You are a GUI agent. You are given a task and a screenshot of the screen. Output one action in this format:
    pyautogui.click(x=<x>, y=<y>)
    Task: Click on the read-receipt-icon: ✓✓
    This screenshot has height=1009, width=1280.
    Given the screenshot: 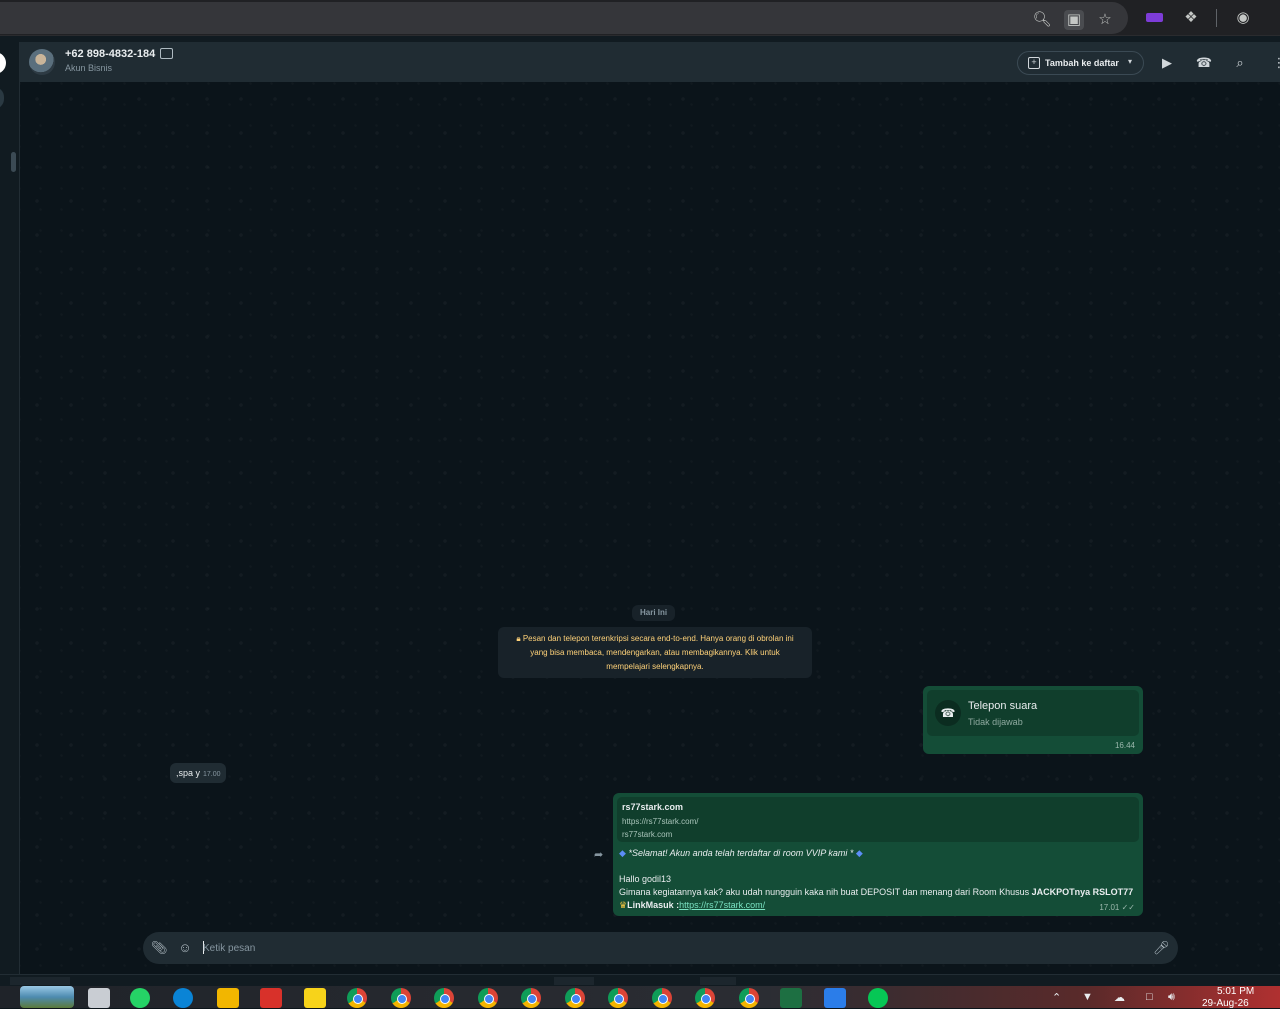 What is the action you would take?
    pyautogui.click(x=1128, y=907)
    